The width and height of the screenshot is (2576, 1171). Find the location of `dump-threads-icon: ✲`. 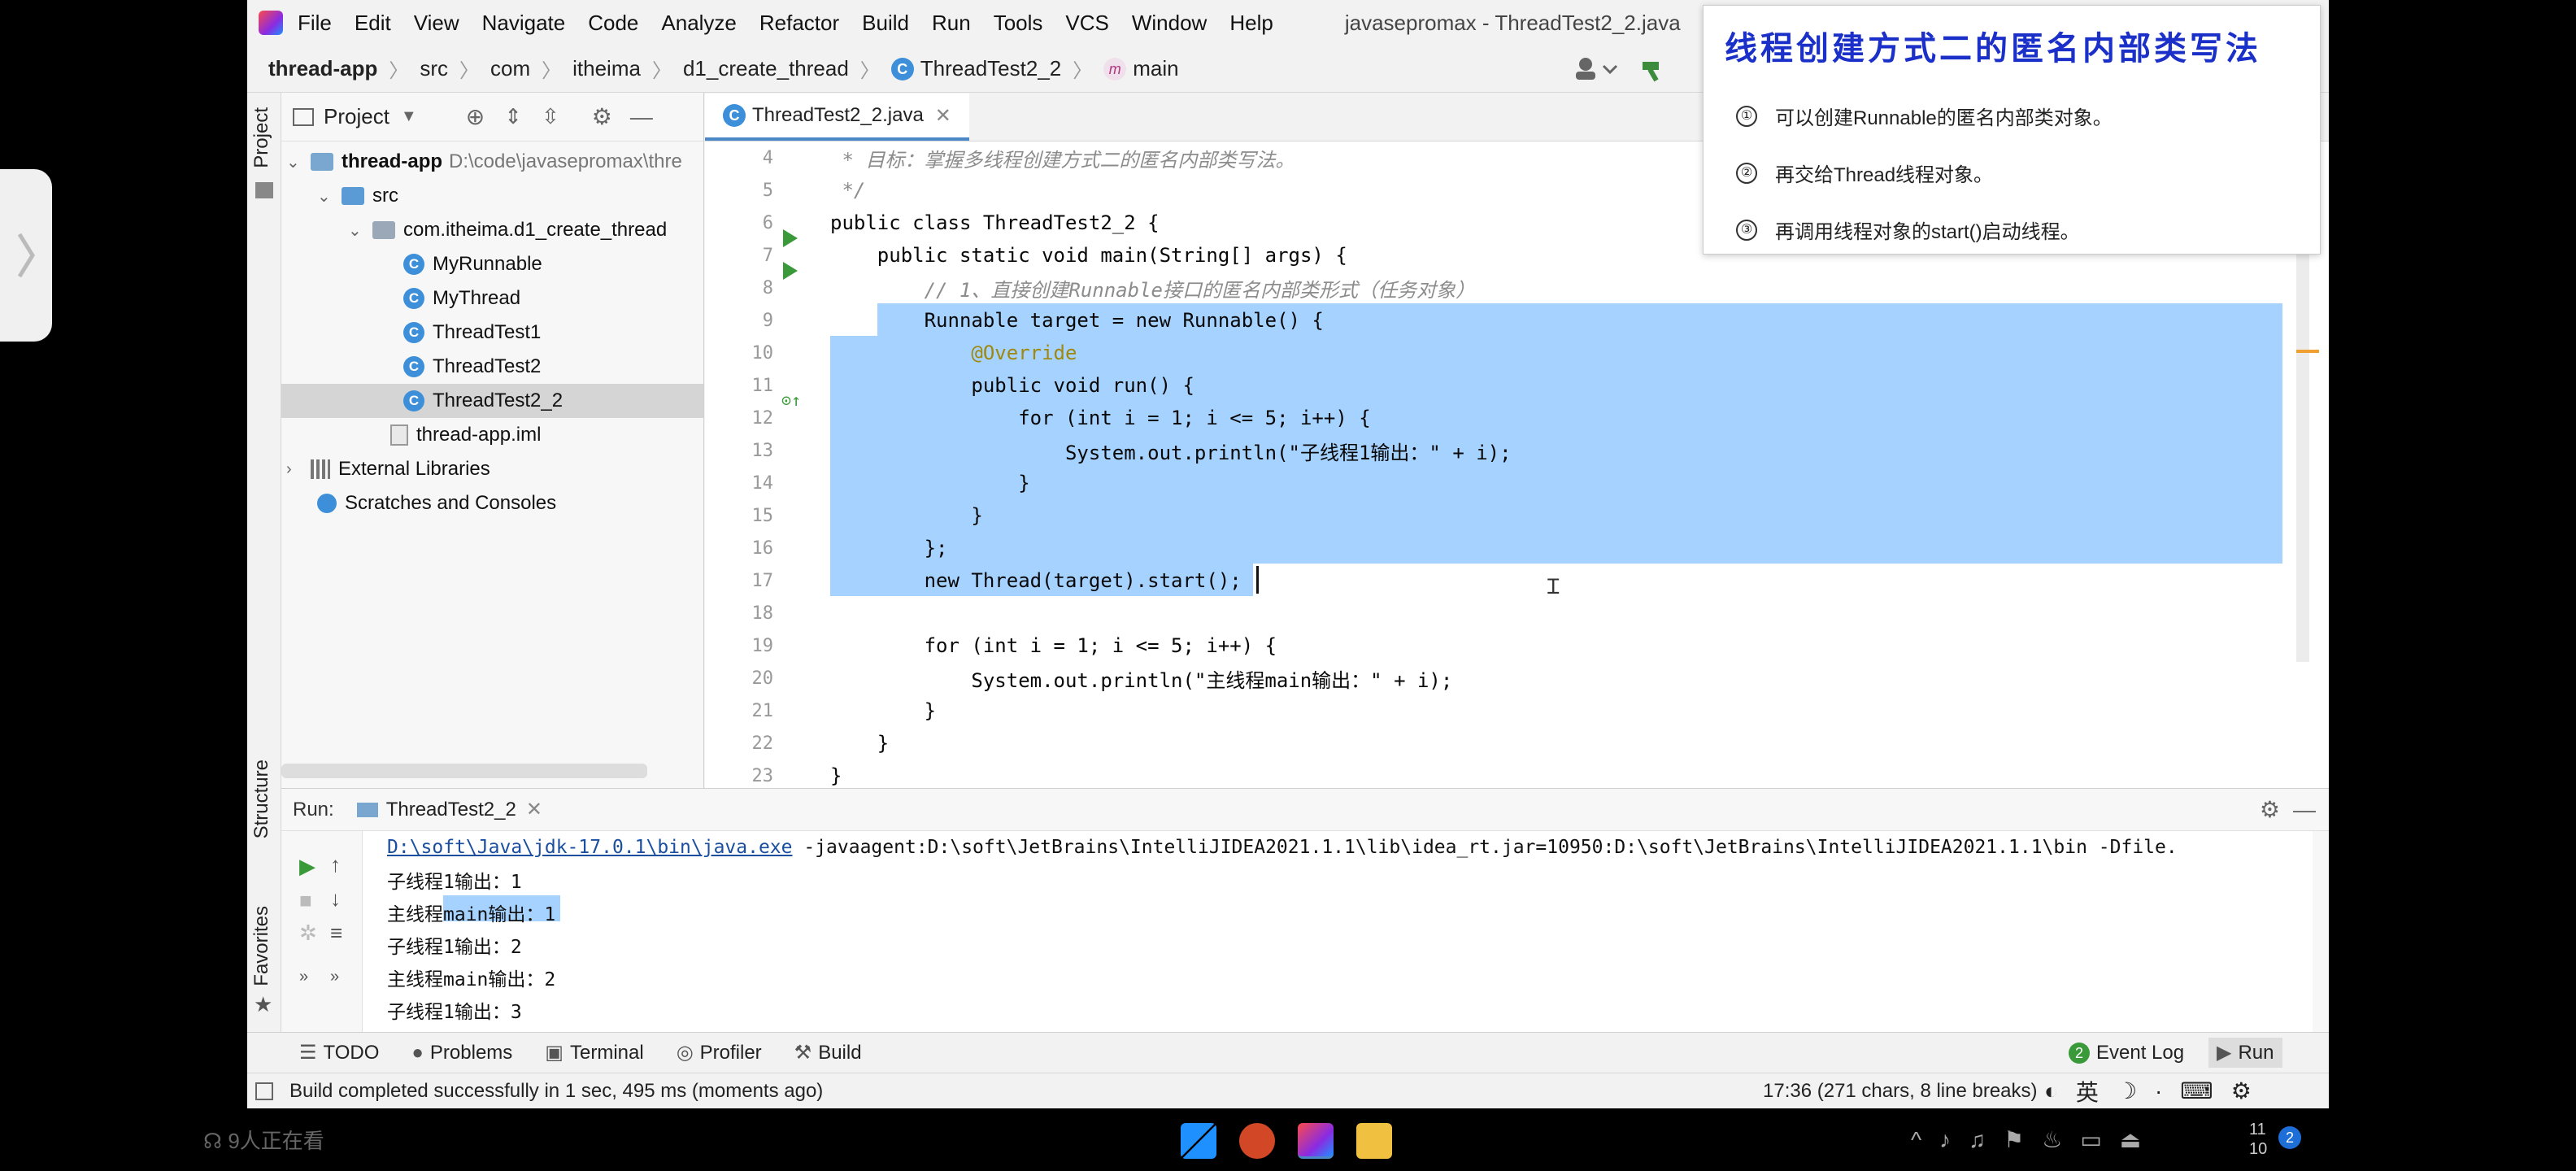

dump-threads-icon: ✲ is located at coordinates (308, 933).